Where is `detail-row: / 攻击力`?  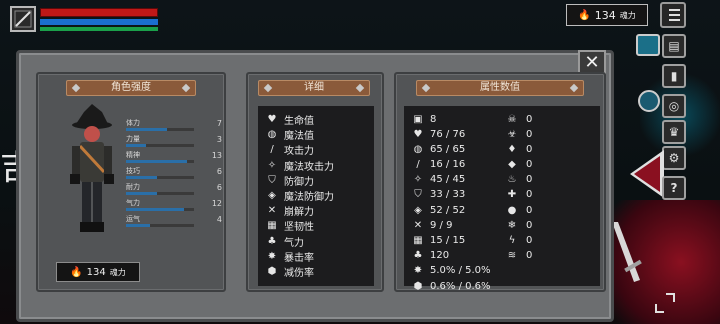
detail-row: / 攻击力 is located at coordinates (320, 149).